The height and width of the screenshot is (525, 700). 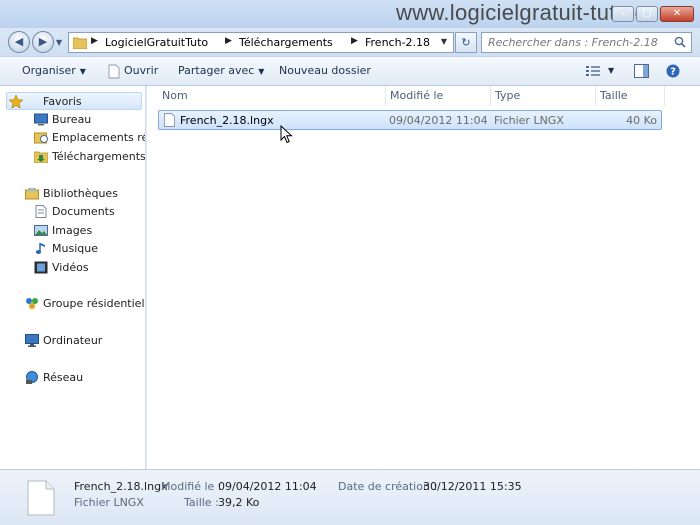 I want to click on breadcrumb-french-218: French-2.18, so click(x=397, y=42).